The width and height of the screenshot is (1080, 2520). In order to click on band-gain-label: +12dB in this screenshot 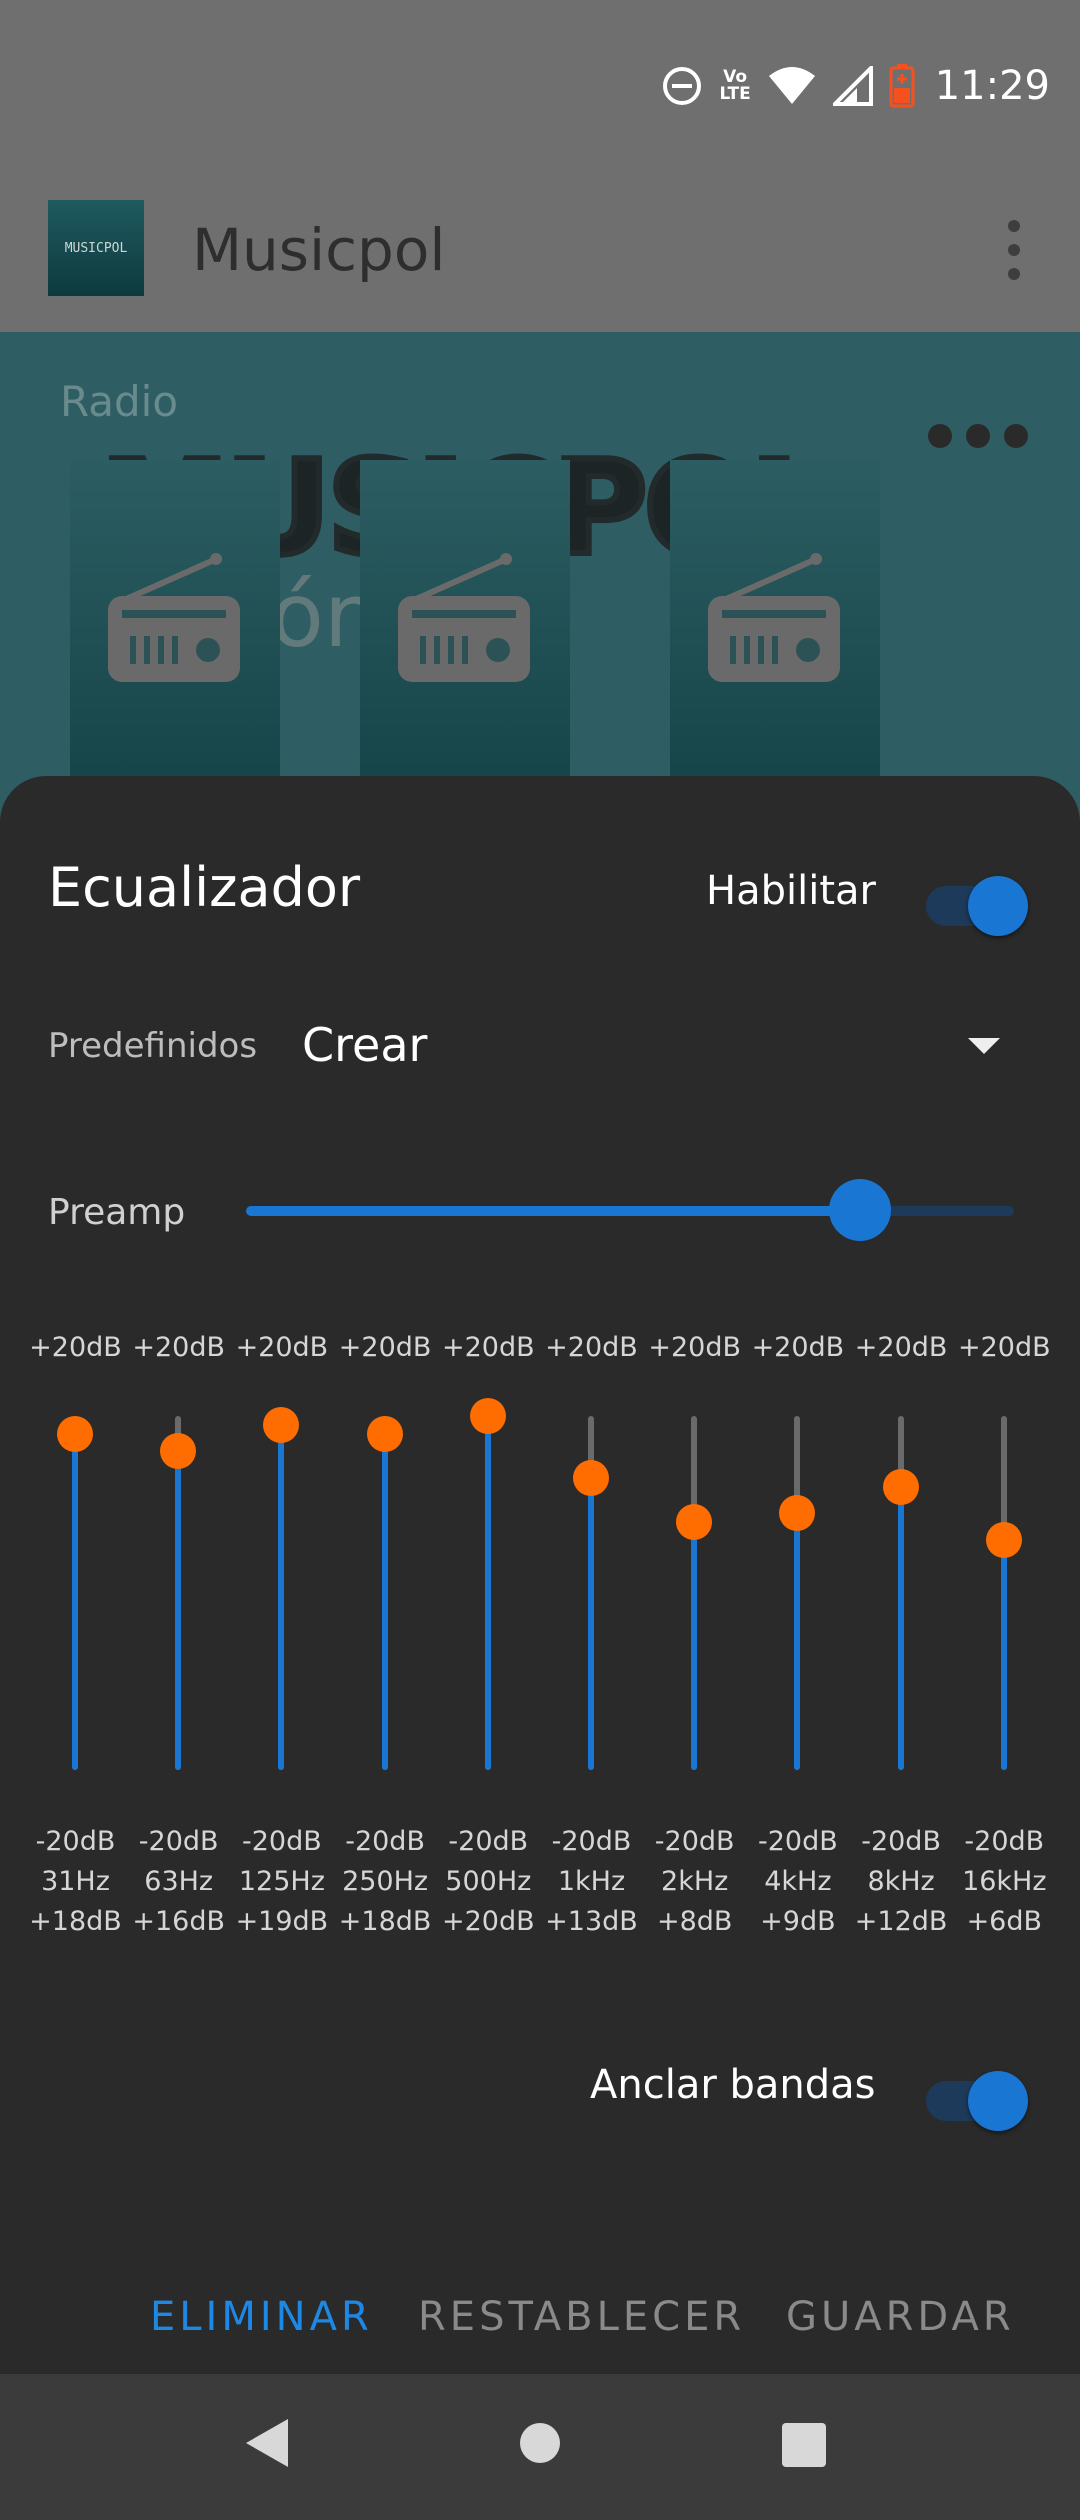, I will do `click(901, 1921)`.